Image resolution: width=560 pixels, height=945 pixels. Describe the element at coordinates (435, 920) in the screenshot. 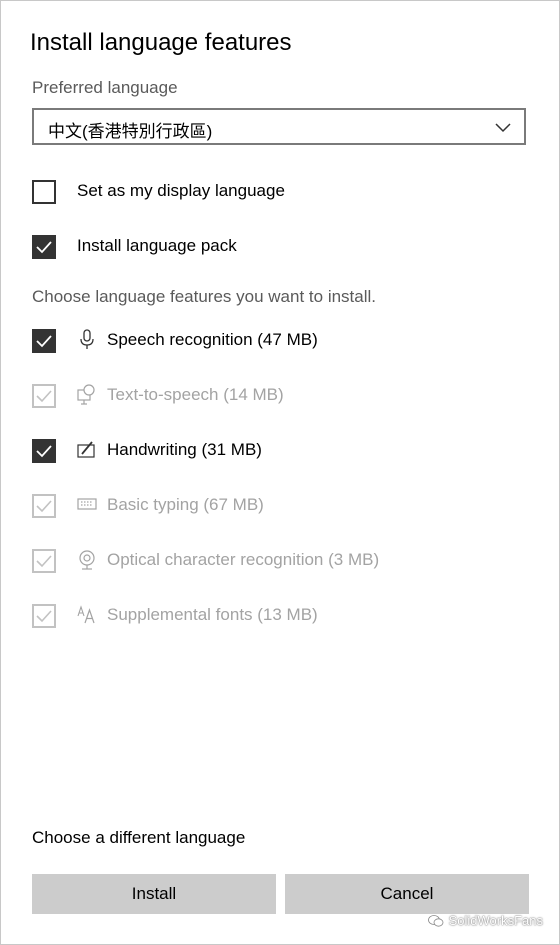

I see `wechat-icon` at that location.